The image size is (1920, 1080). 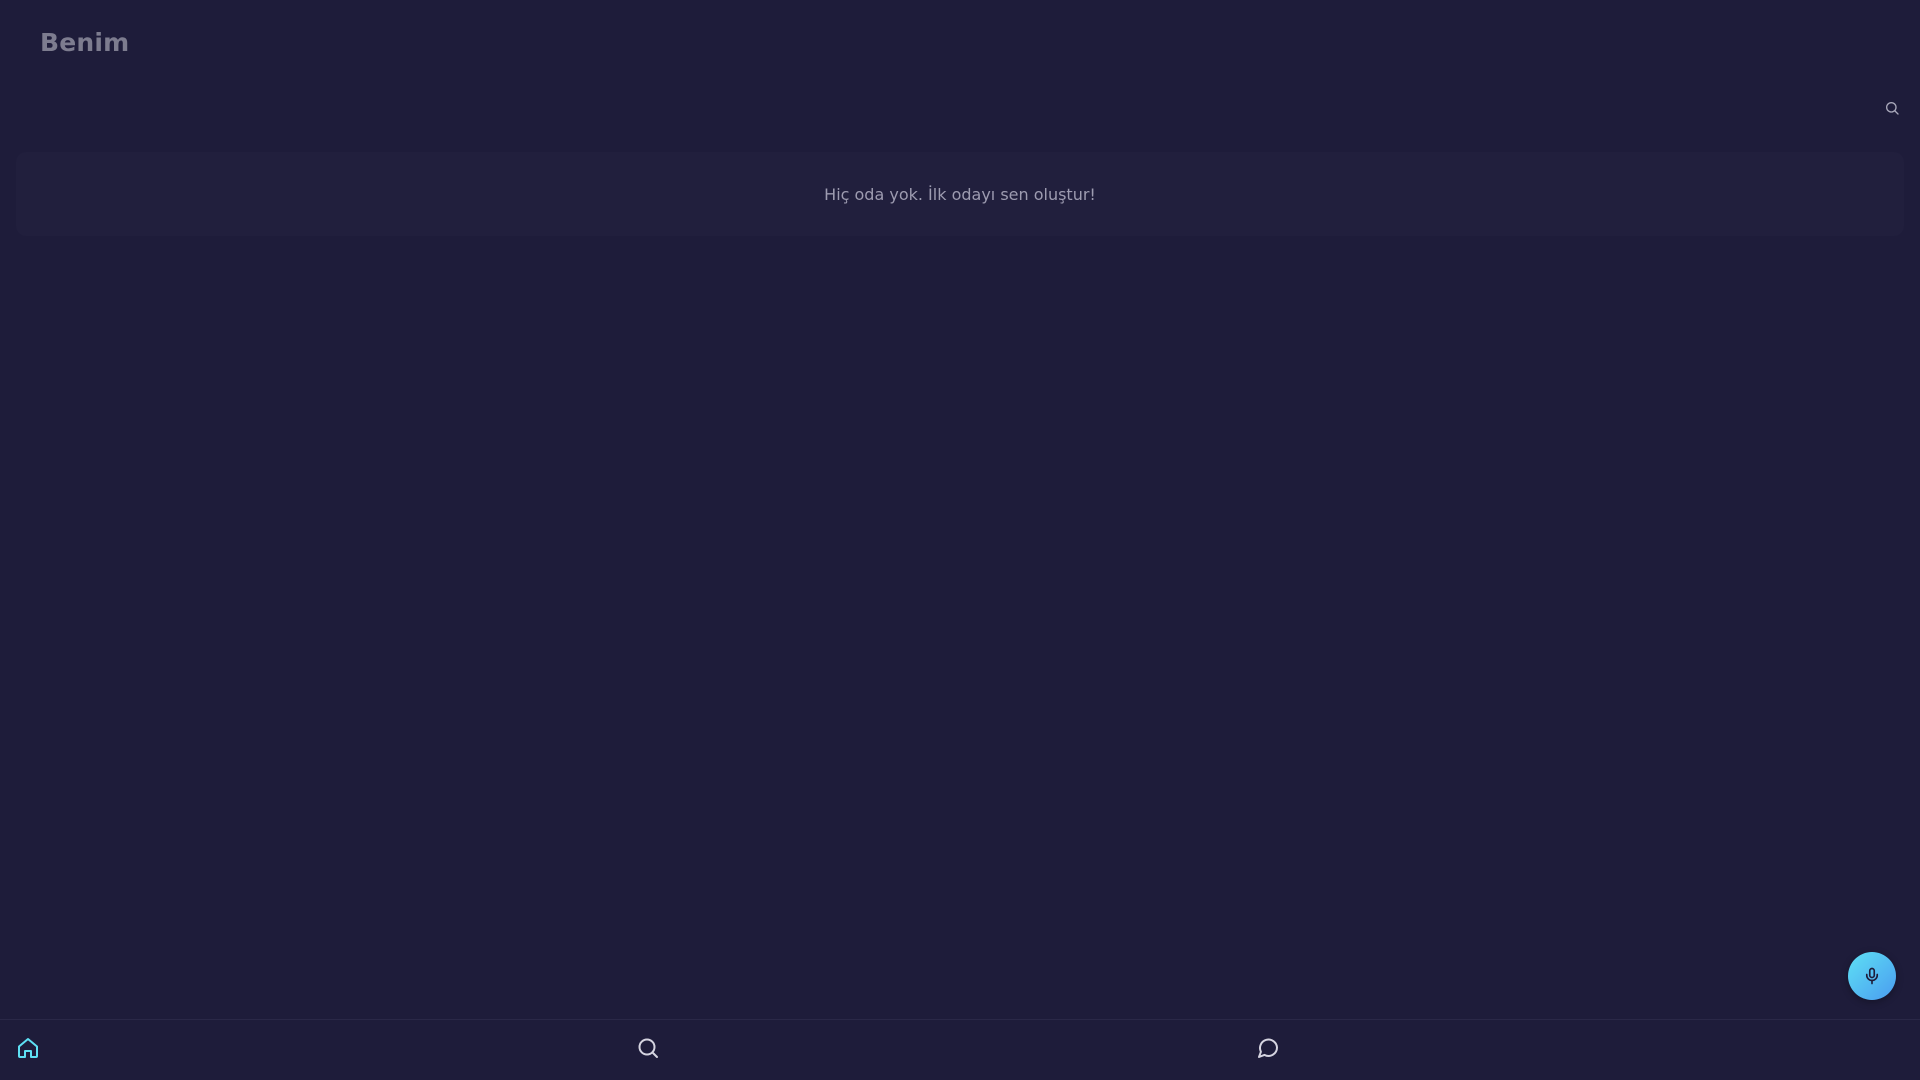 I want to click on chat-icon, so click(x=1268, y=1048).